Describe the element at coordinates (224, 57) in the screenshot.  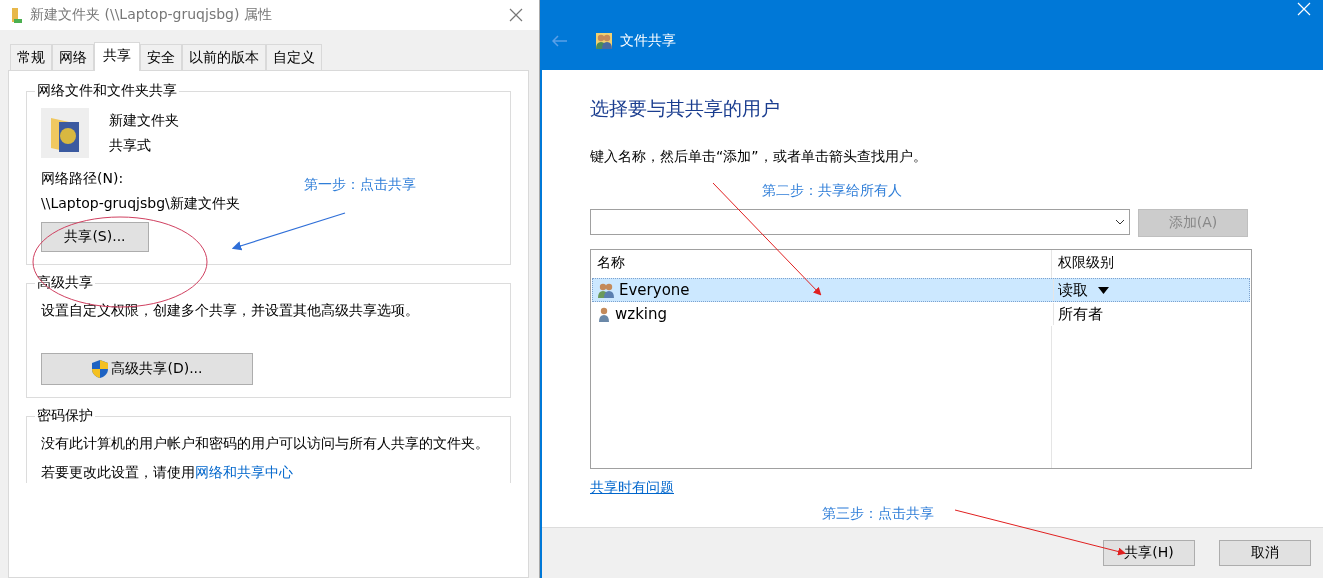
I see `tab: 以前的版本` at that location.